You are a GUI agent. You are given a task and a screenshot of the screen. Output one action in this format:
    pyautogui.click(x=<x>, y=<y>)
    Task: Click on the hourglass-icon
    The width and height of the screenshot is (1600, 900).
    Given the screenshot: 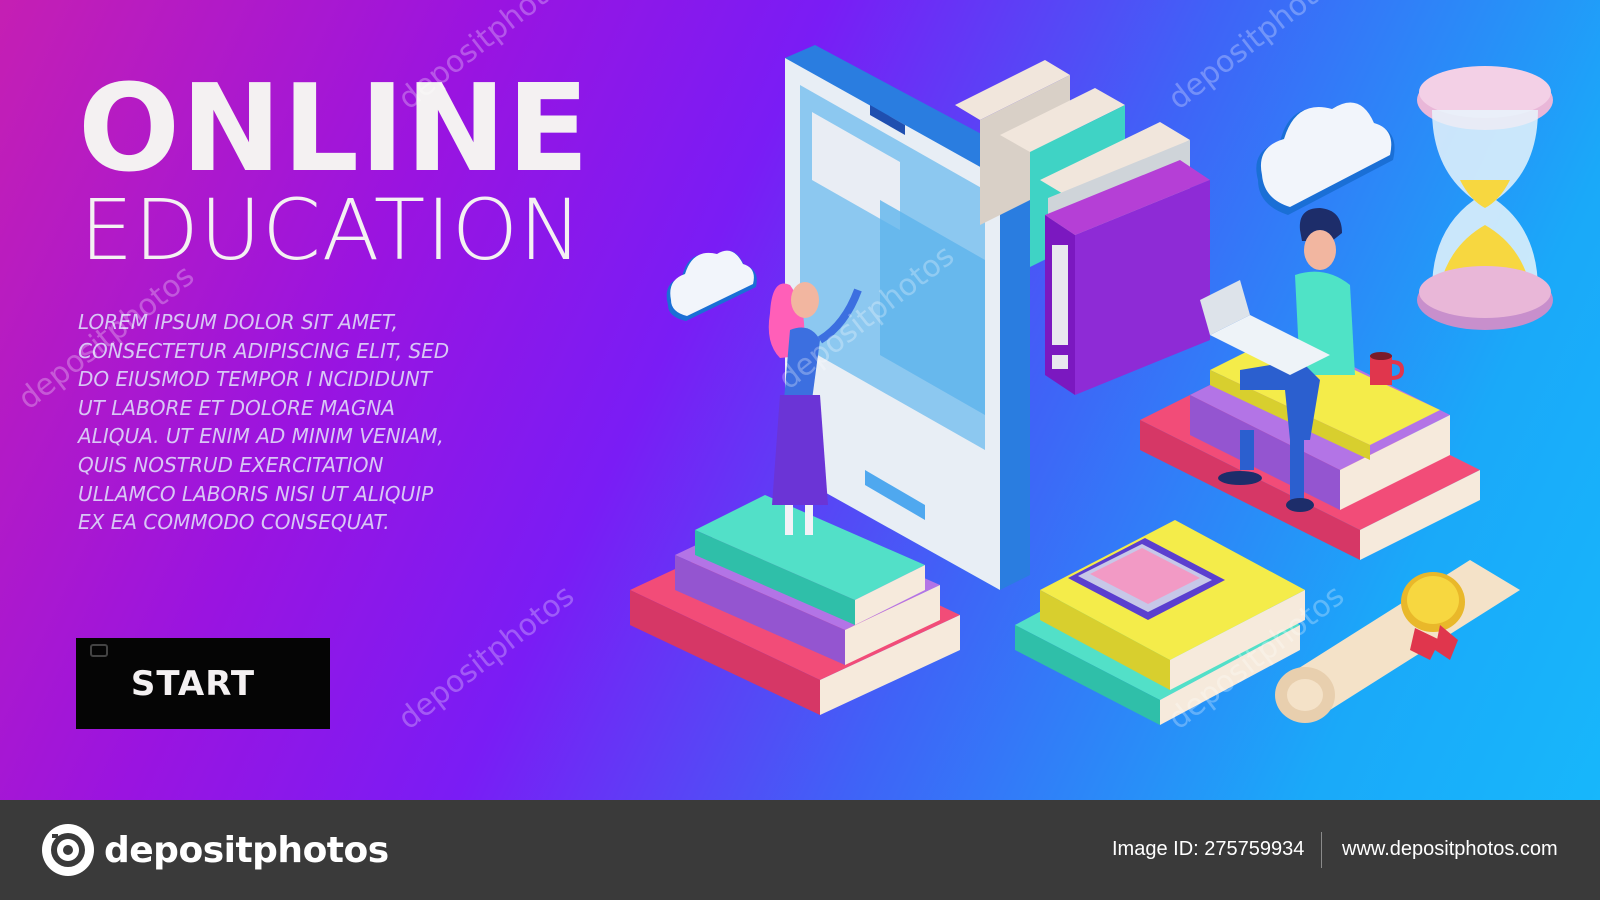 What is the action you would take?
    pyautogui.click(x=1485, y=198)
    